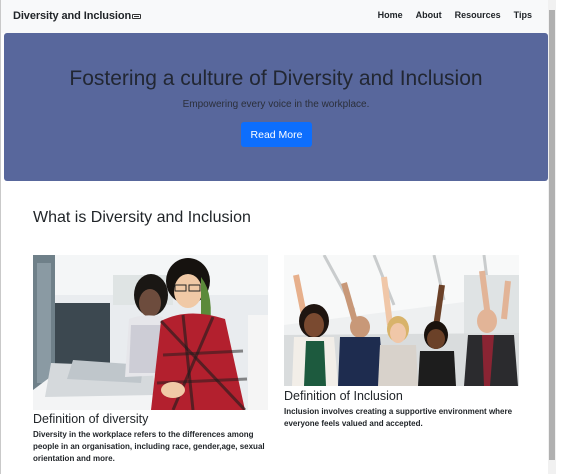  What do you see at coordinates (276, 104) in the screenshot?
I see `hero-subtitle: Empowering every voice in the workplace.` at bounding box center [276, 104].